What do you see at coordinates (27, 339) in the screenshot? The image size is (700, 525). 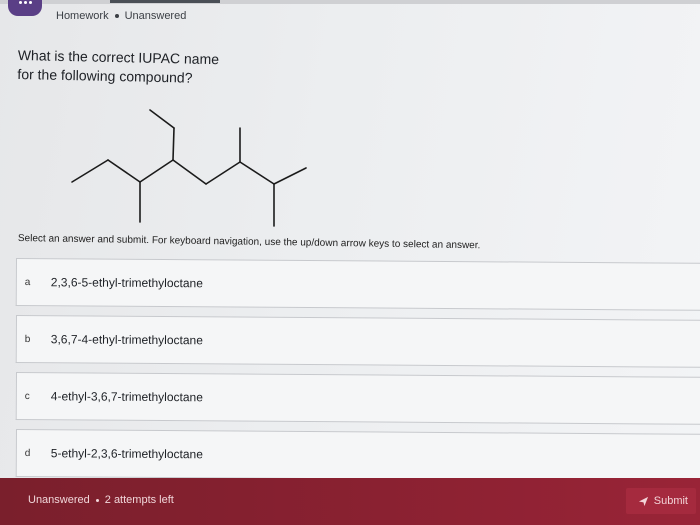 I see `option-letter: b` at bounding box center [27, 339].